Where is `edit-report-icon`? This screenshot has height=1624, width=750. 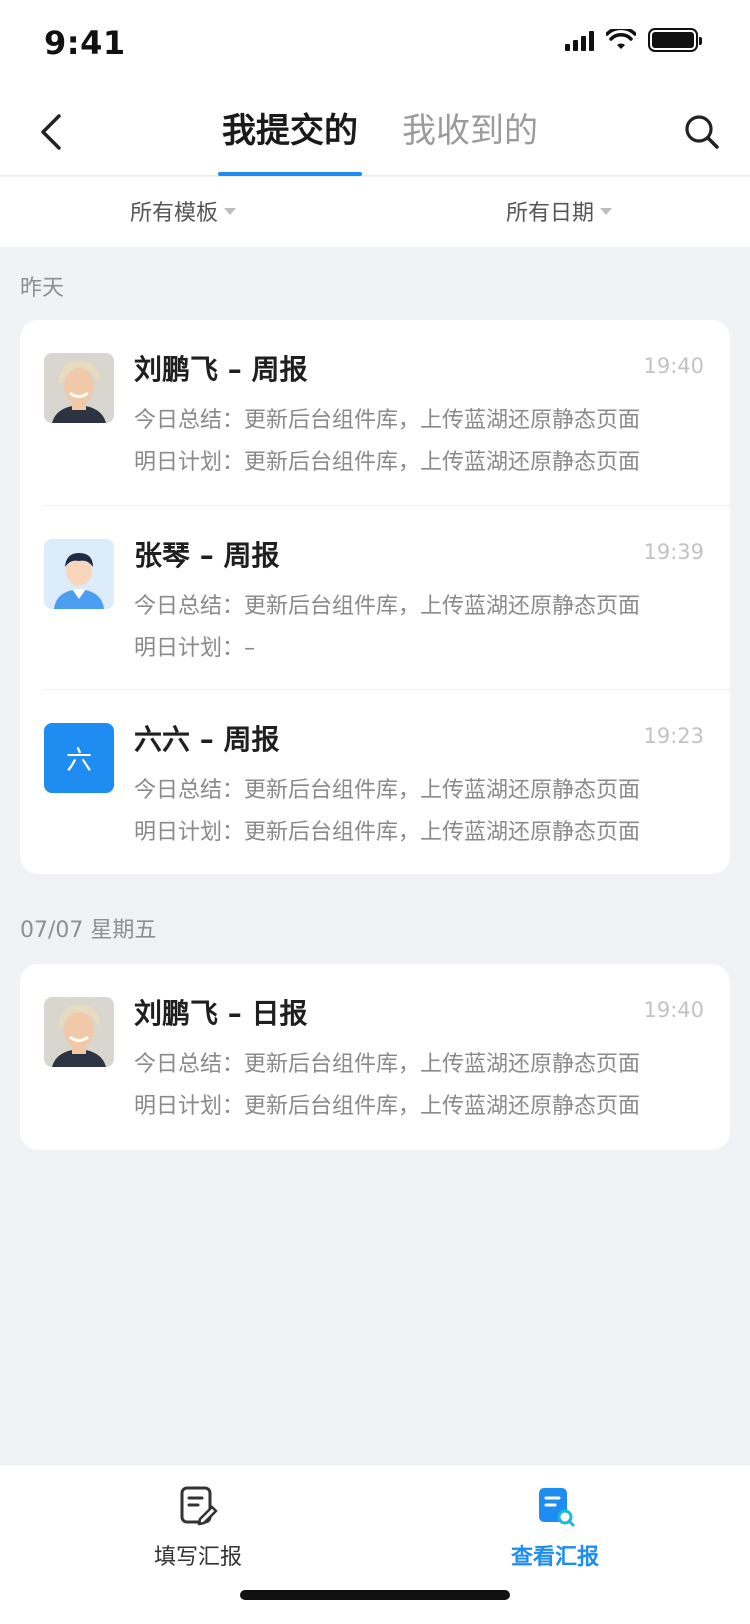
edit-report-icon is located at coordinates (199, 1506).